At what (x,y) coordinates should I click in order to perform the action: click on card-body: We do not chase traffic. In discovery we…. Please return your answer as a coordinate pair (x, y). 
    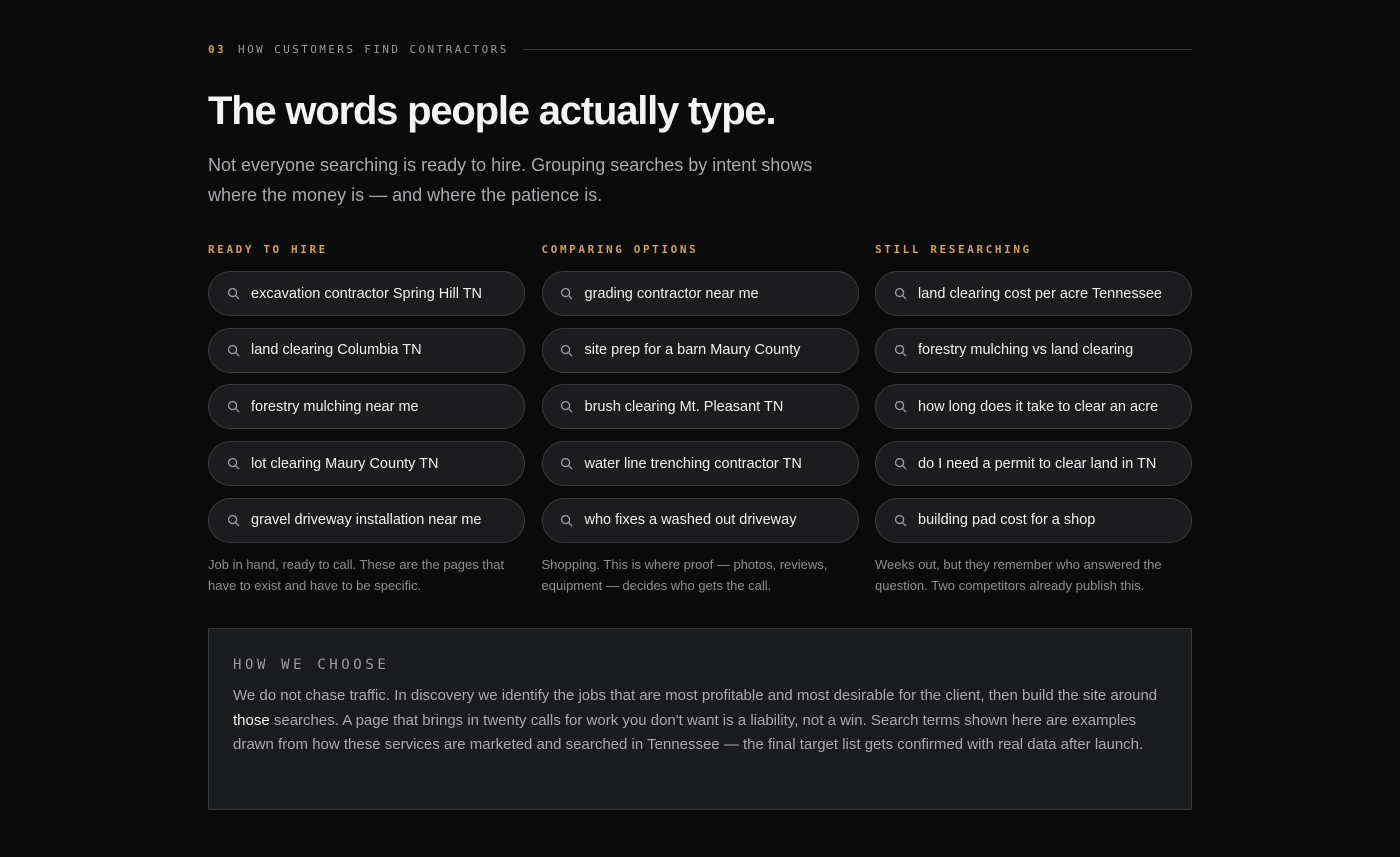
    Looking at the image, I should click on (700, 721).